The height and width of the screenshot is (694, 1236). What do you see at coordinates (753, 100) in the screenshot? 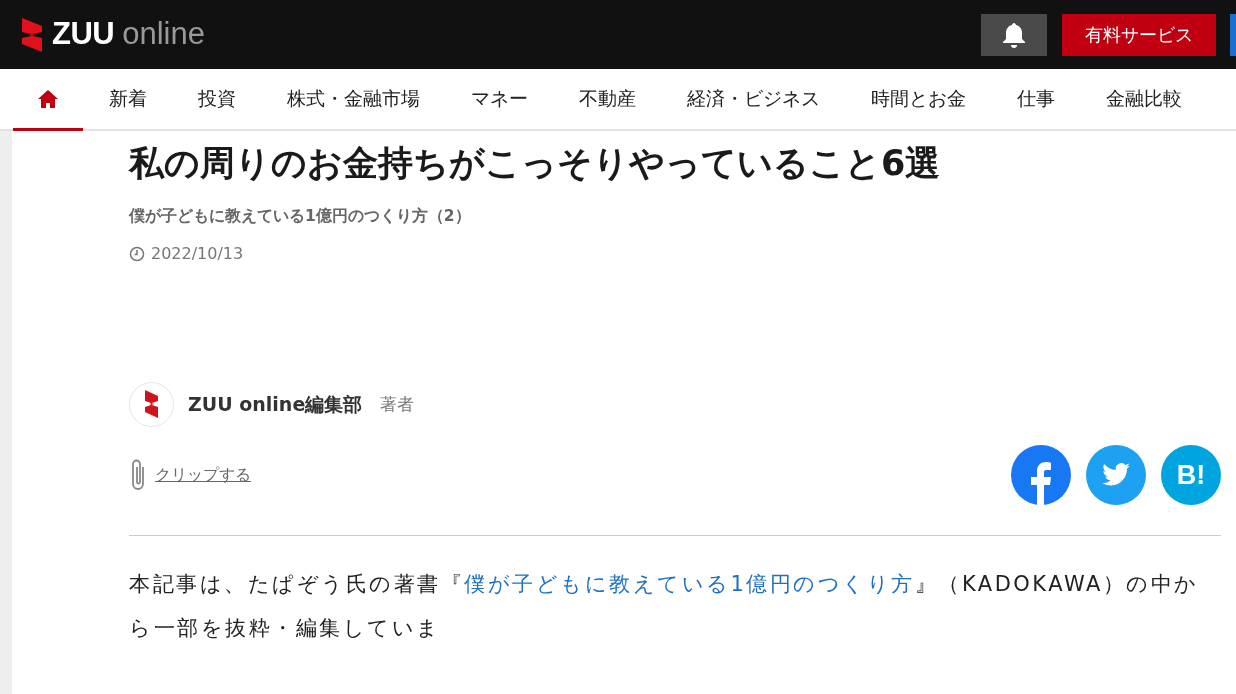
I see `nav-tab: 経済・ビジネス` at bounding box center [753, 100].